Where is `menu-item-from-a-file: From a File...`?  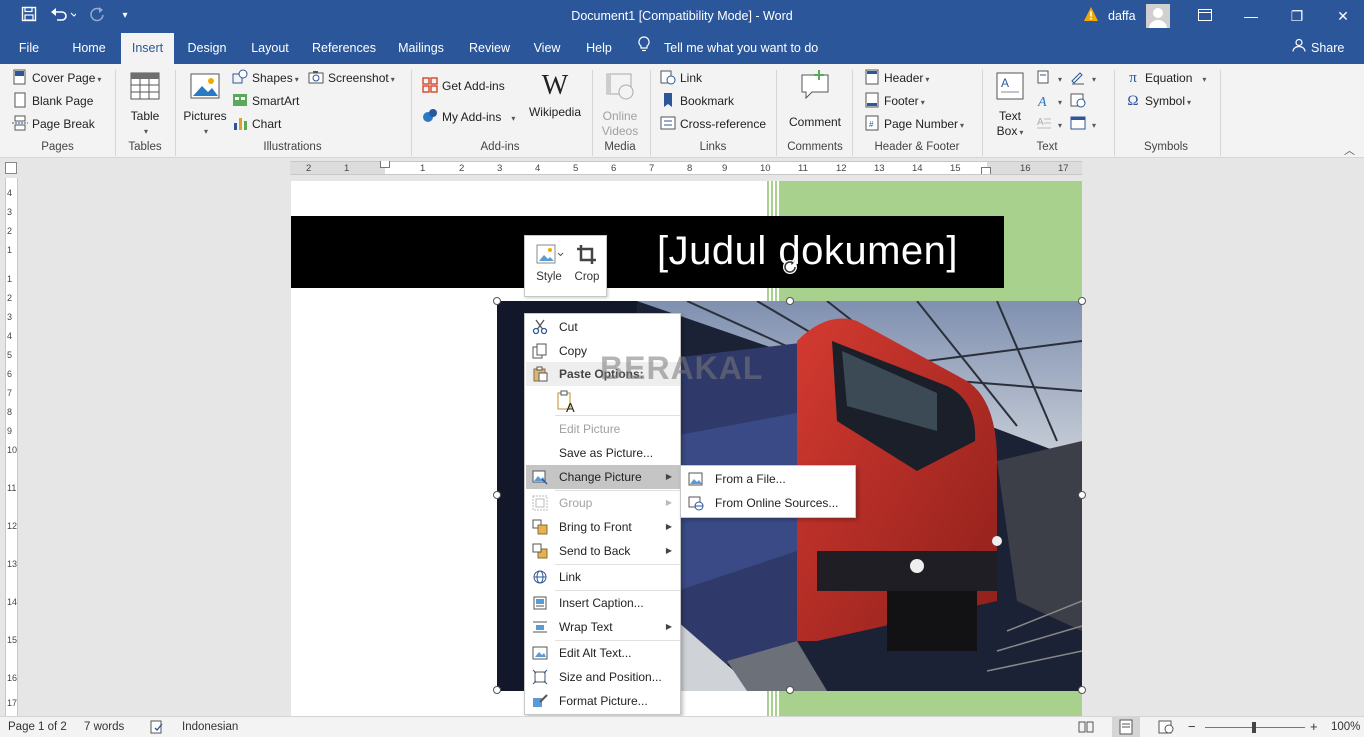
menu-item-from-a-file: From a File... is located at coordinates (769, 479).